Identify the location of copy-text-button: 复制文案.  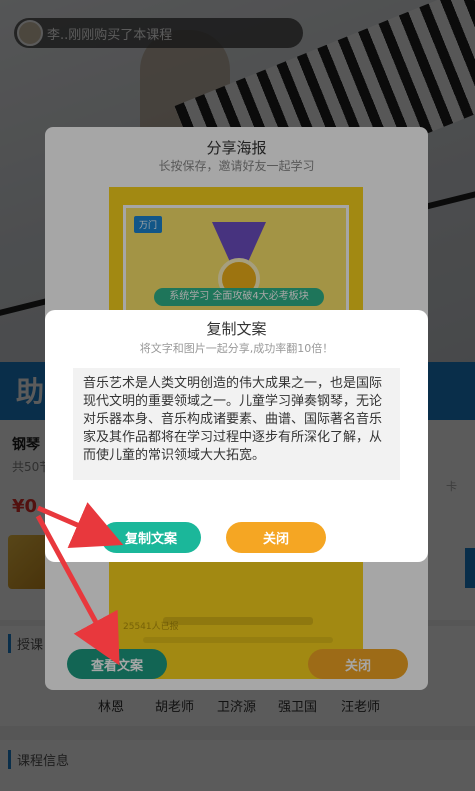
(151, 537).